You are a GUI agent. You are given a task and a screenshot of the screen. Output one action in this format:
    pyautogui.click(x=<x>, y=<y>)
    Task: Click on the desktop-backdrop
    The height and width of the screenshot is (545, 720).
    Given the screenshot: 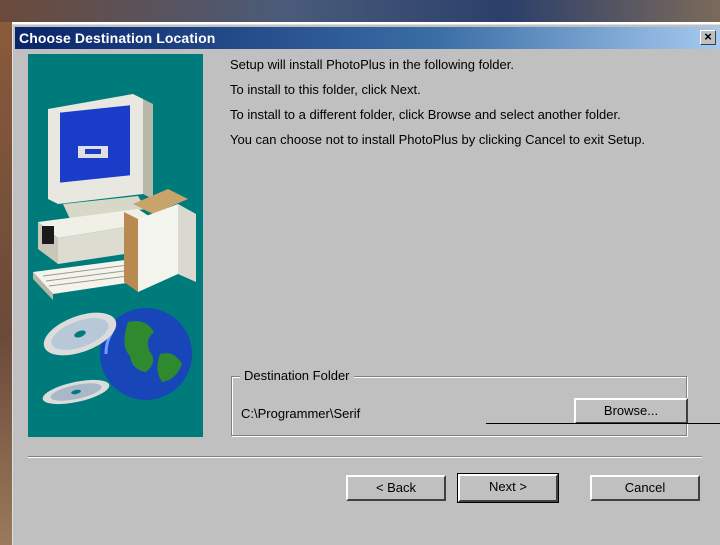 What is the action you would take?
    pyautogui.click(x=360, y=11)
    